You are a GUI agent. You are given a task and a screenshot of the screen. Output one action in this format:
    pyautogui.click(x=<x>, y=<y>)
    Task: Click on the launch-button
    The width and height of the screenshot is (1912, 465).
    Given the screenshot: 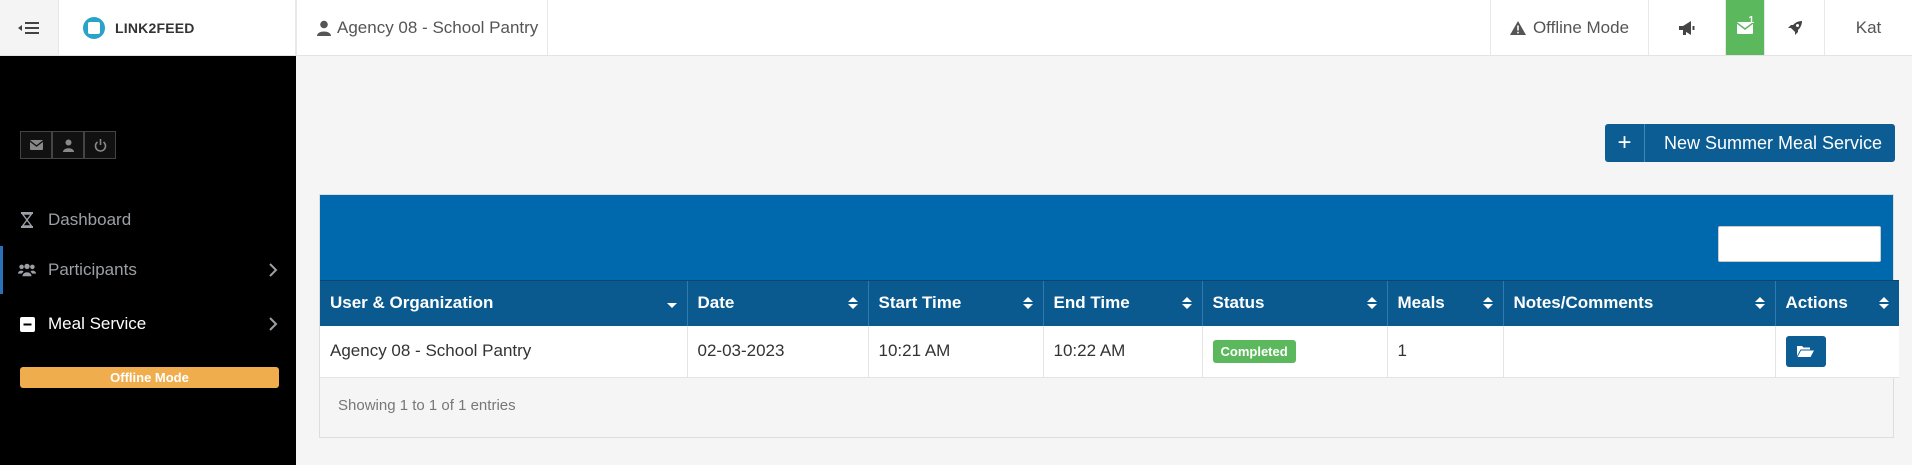 What is the action you would take?
    pyautogui.click(x=1794, y=27)
    